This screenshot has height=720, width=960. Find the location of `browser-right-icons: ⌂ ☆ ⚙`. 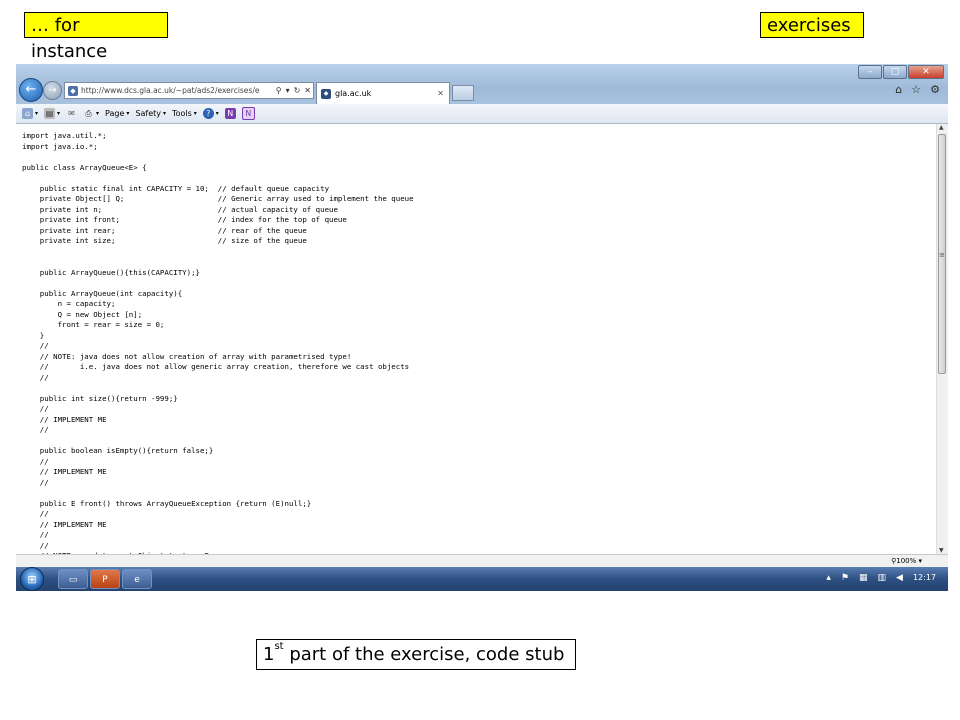

browser-right-icons: ⌂ ☆ ⚙ is located at coordinates (917, 89).